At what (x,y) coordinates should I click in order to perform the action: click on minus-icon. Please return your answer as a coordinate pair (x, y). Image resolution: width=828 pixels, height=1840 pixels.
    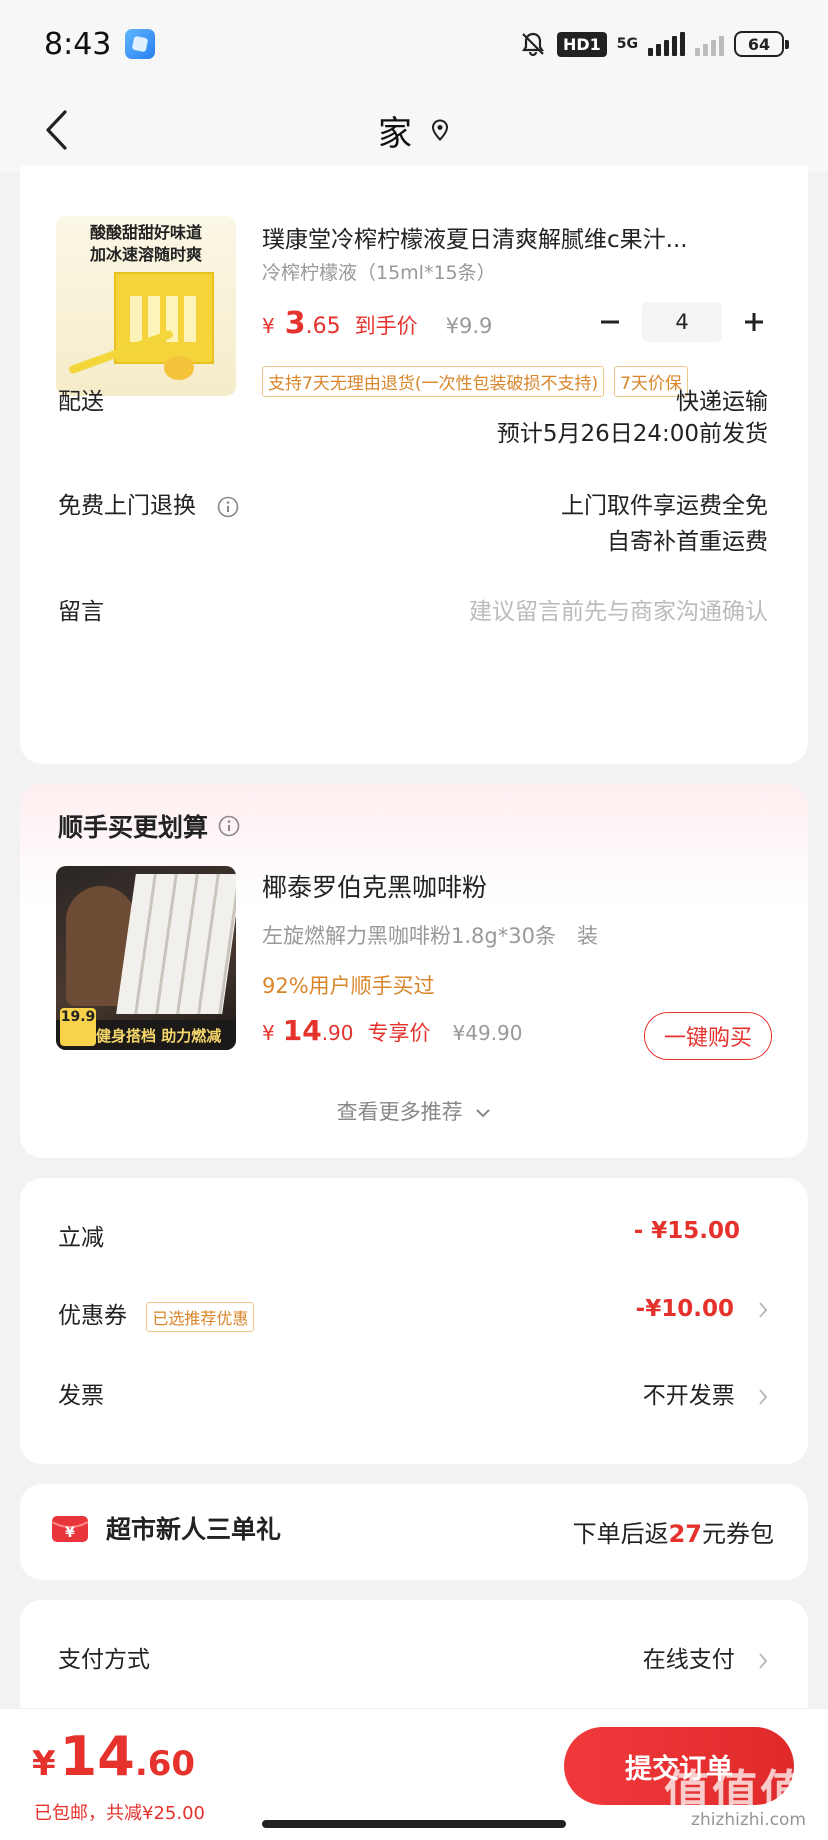
    Looking at the image, I should click on (610, 322).